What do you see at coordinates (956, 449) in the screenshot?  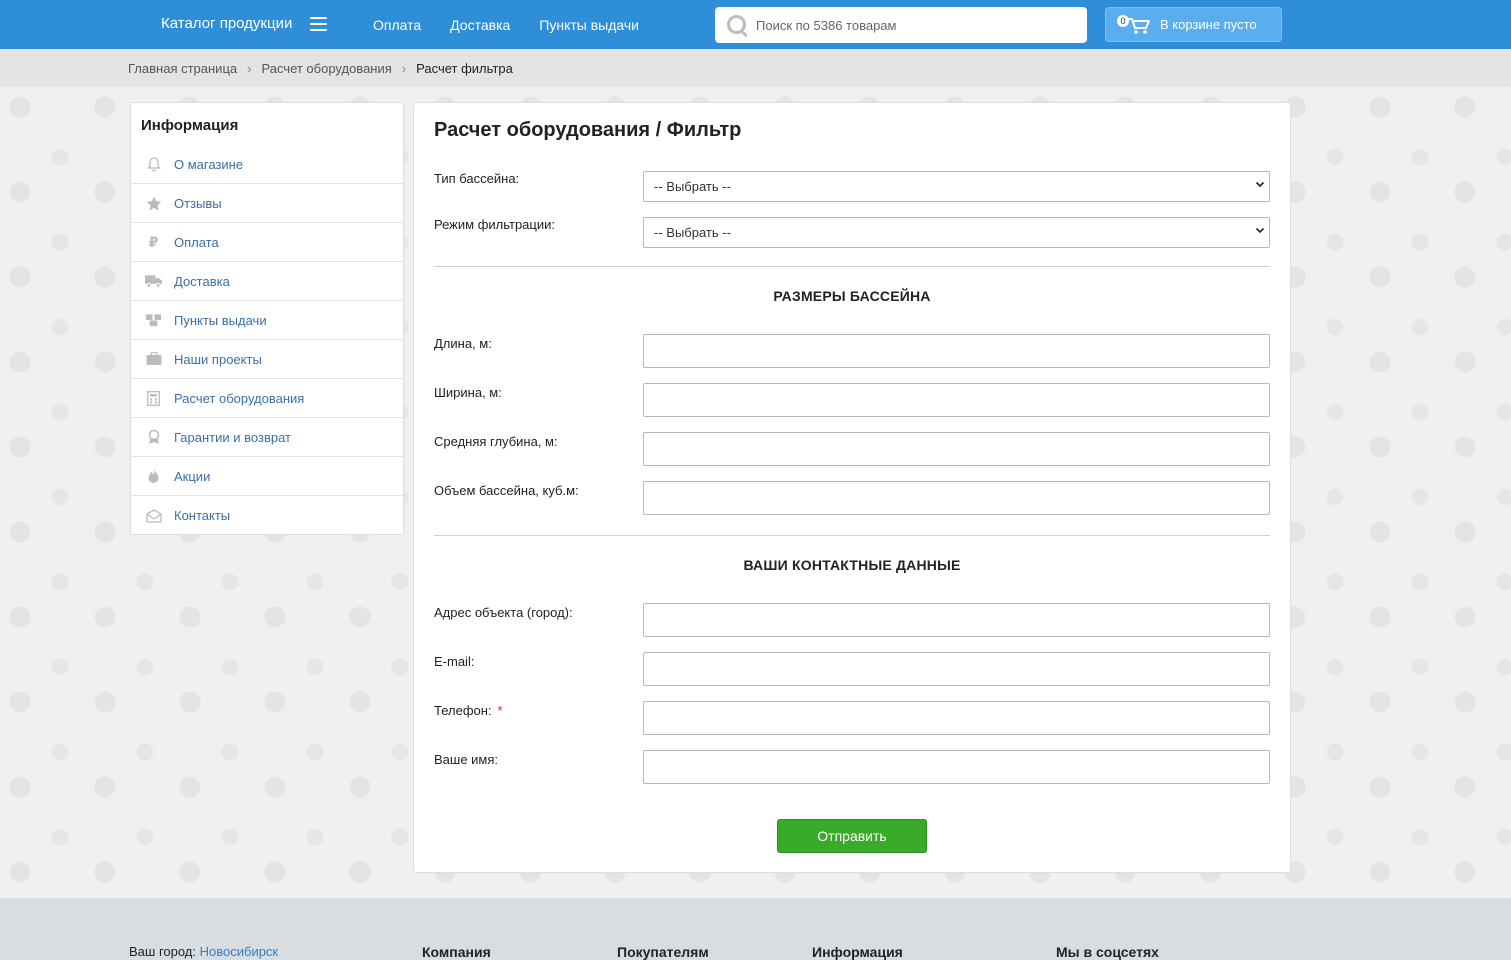 I see `depth-input` at bounding box center [956, 449].